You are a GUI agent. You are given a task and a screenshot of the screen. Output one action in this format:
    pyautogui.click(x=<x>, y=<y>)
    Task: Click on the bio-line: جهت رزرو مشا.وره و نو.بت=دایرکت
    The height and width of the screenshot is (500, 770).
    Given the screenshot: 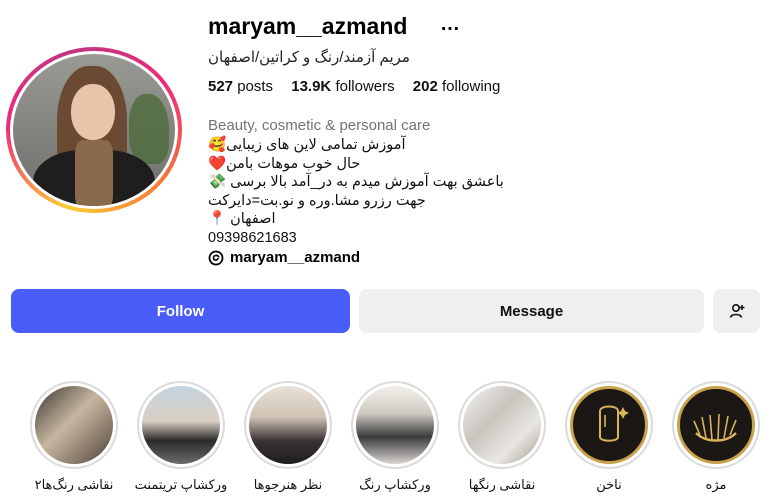 What is the action you would take?
    pyautogui.click(x=317, y=200)
    